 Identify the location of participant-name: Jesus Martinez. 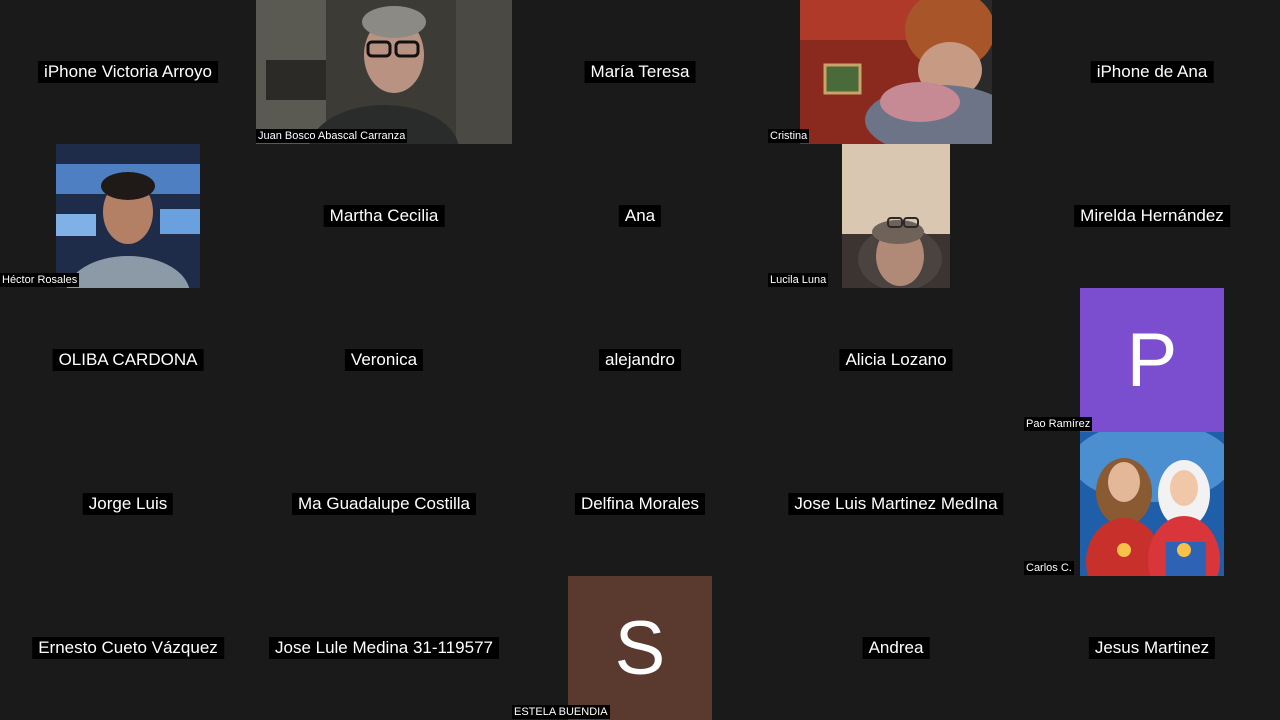
(1152, 648).